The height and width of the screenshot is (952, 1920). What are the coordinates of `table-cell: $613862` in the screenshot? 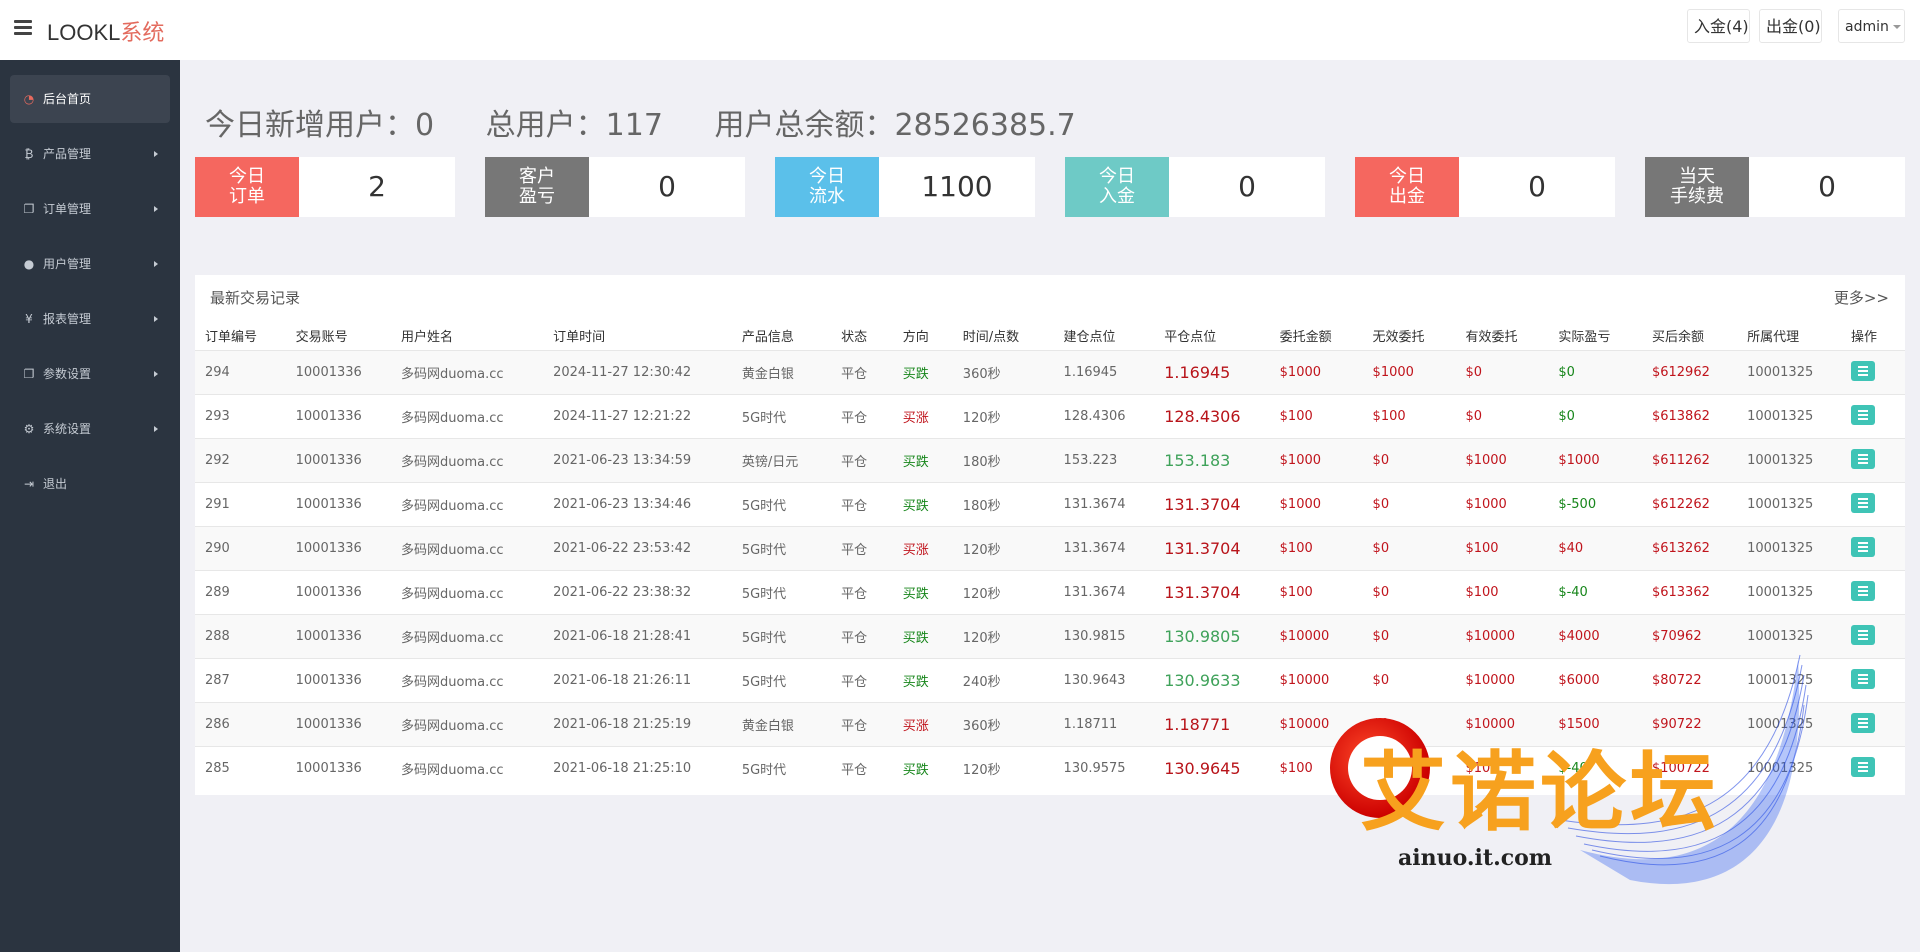 It's located at (1689, 416).